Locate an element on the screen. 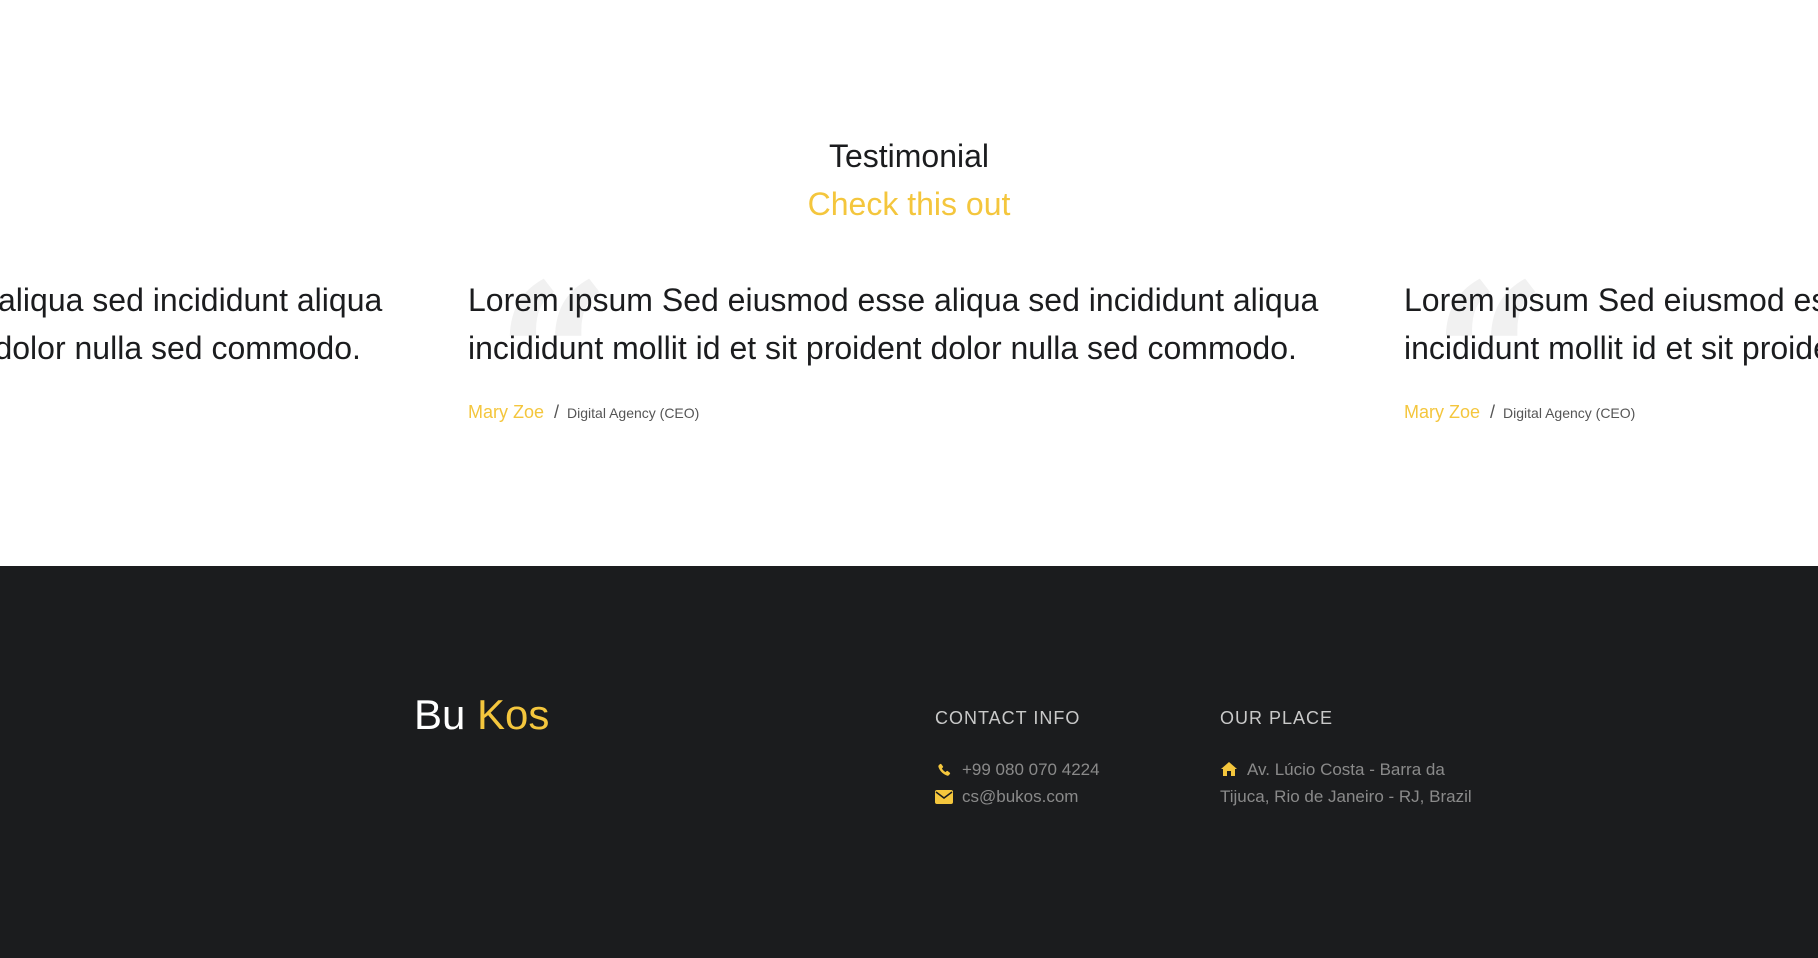 This screenshot has width=1818, height=958. email-address: cs@bukos.com is located at coordinates (1020, 796).